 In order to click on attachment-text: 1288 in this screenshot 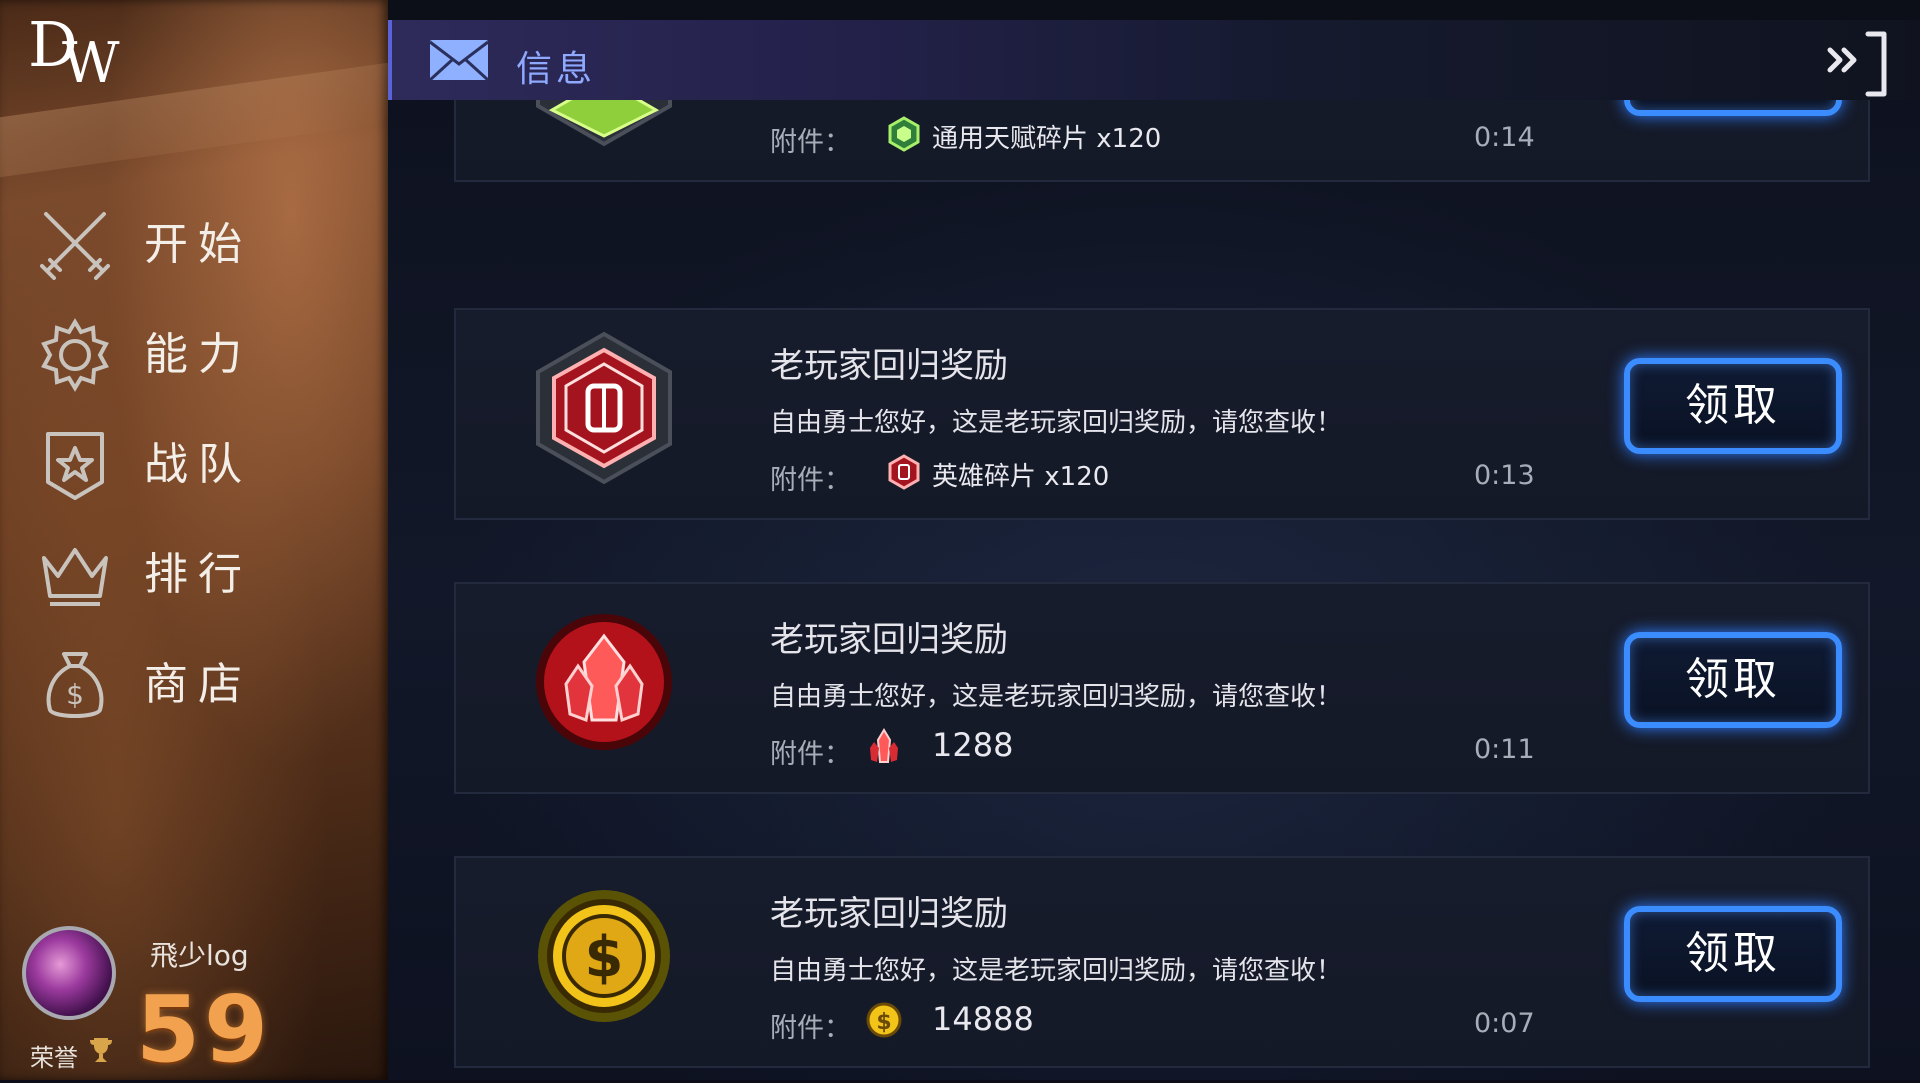, I will do `click(973, 745)`.